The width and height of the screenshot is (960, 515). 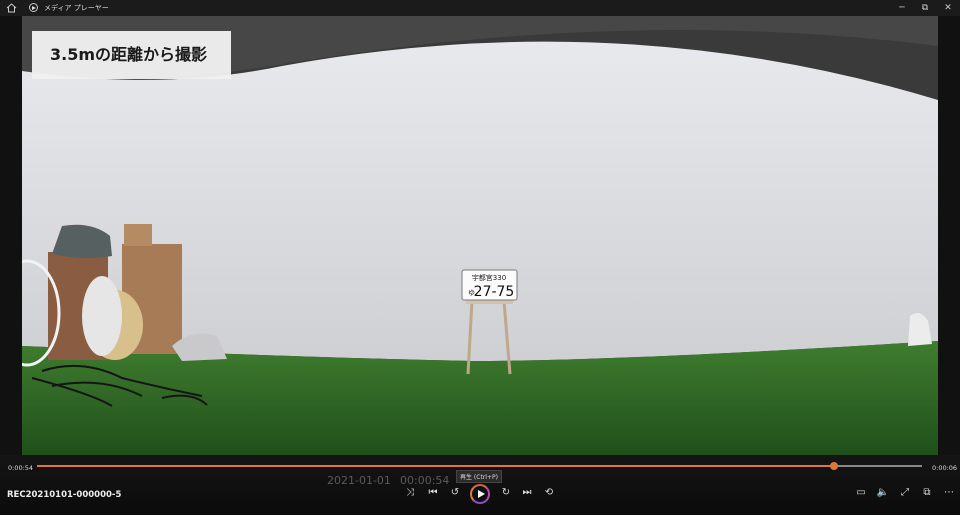 What do you see at coordinates (433, 493) in the screenshot?
I see `previous-icon: ⏮` at bounding box center [433, 493].